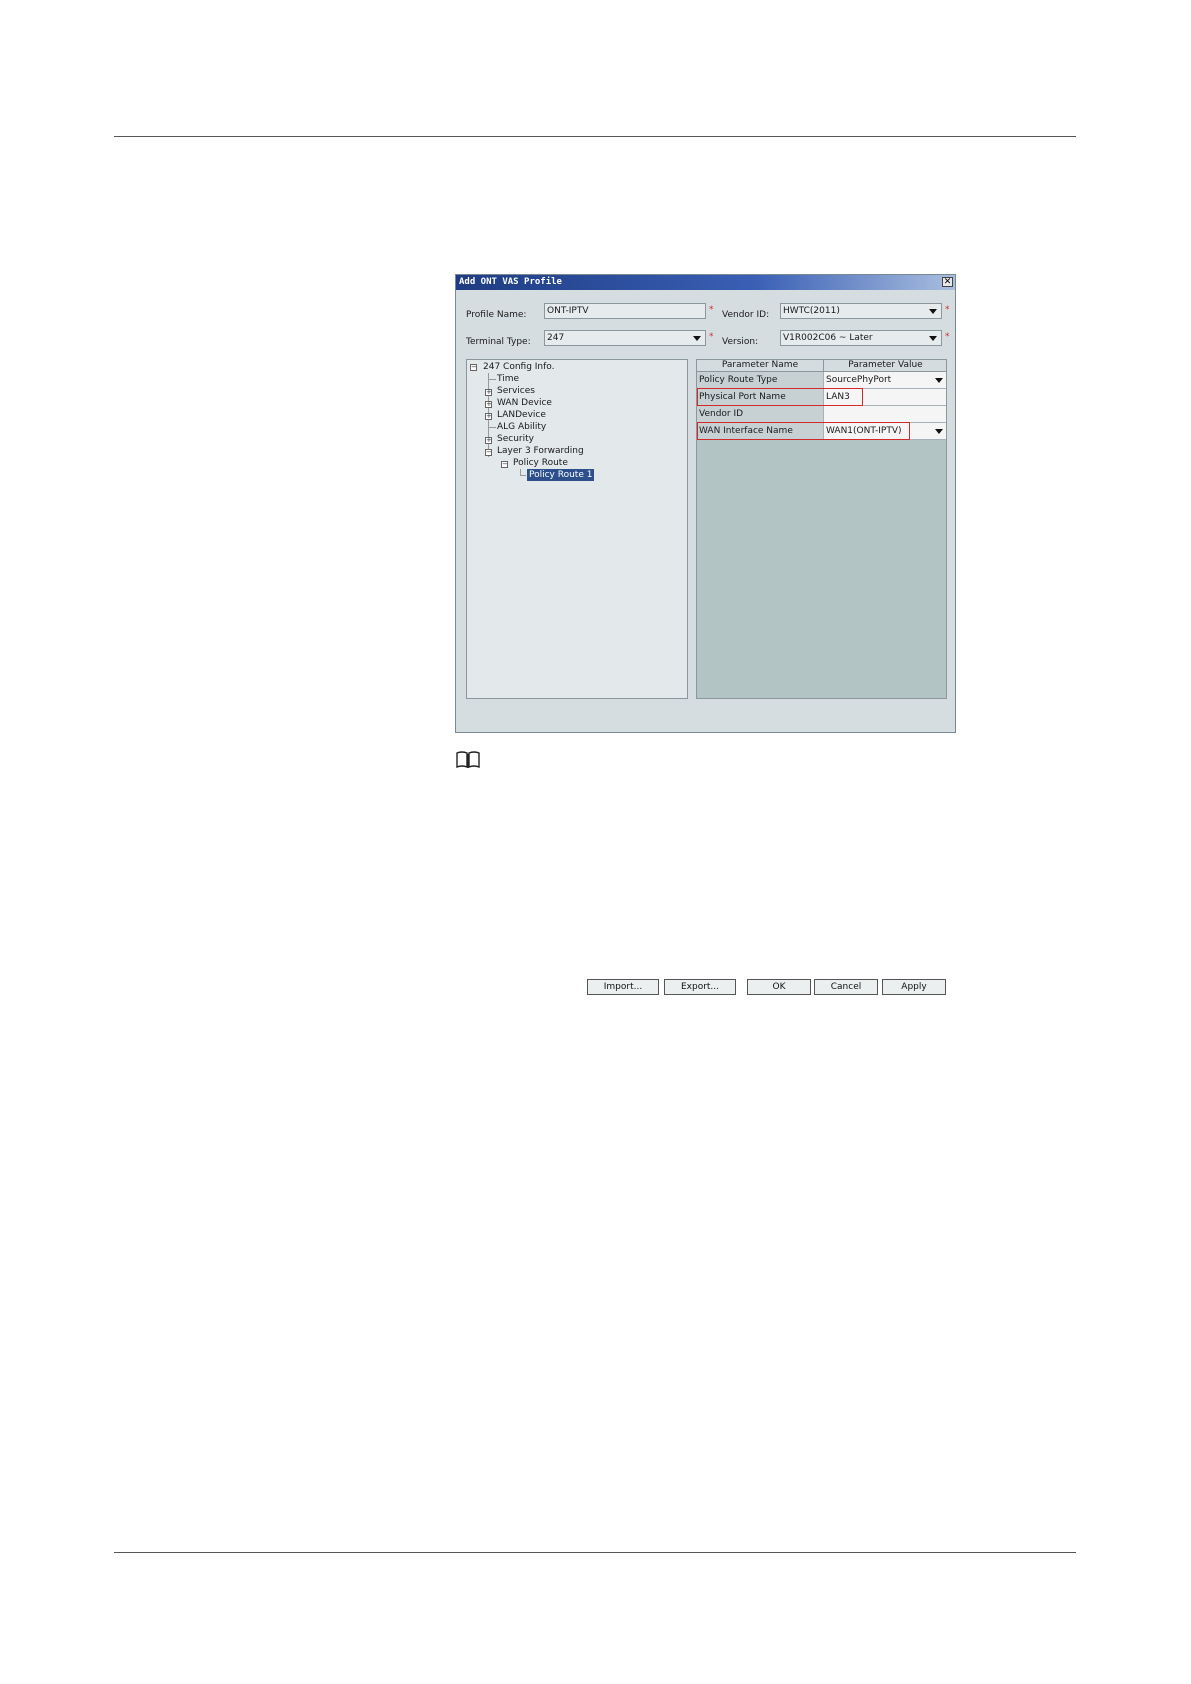 The width and height of the screenshot is (1191, 1684). What do you see at coordinates (746, 315) in the screenshot?
I see `vendor-id-label: Vendor ID:` at bounding box center [746, 315].